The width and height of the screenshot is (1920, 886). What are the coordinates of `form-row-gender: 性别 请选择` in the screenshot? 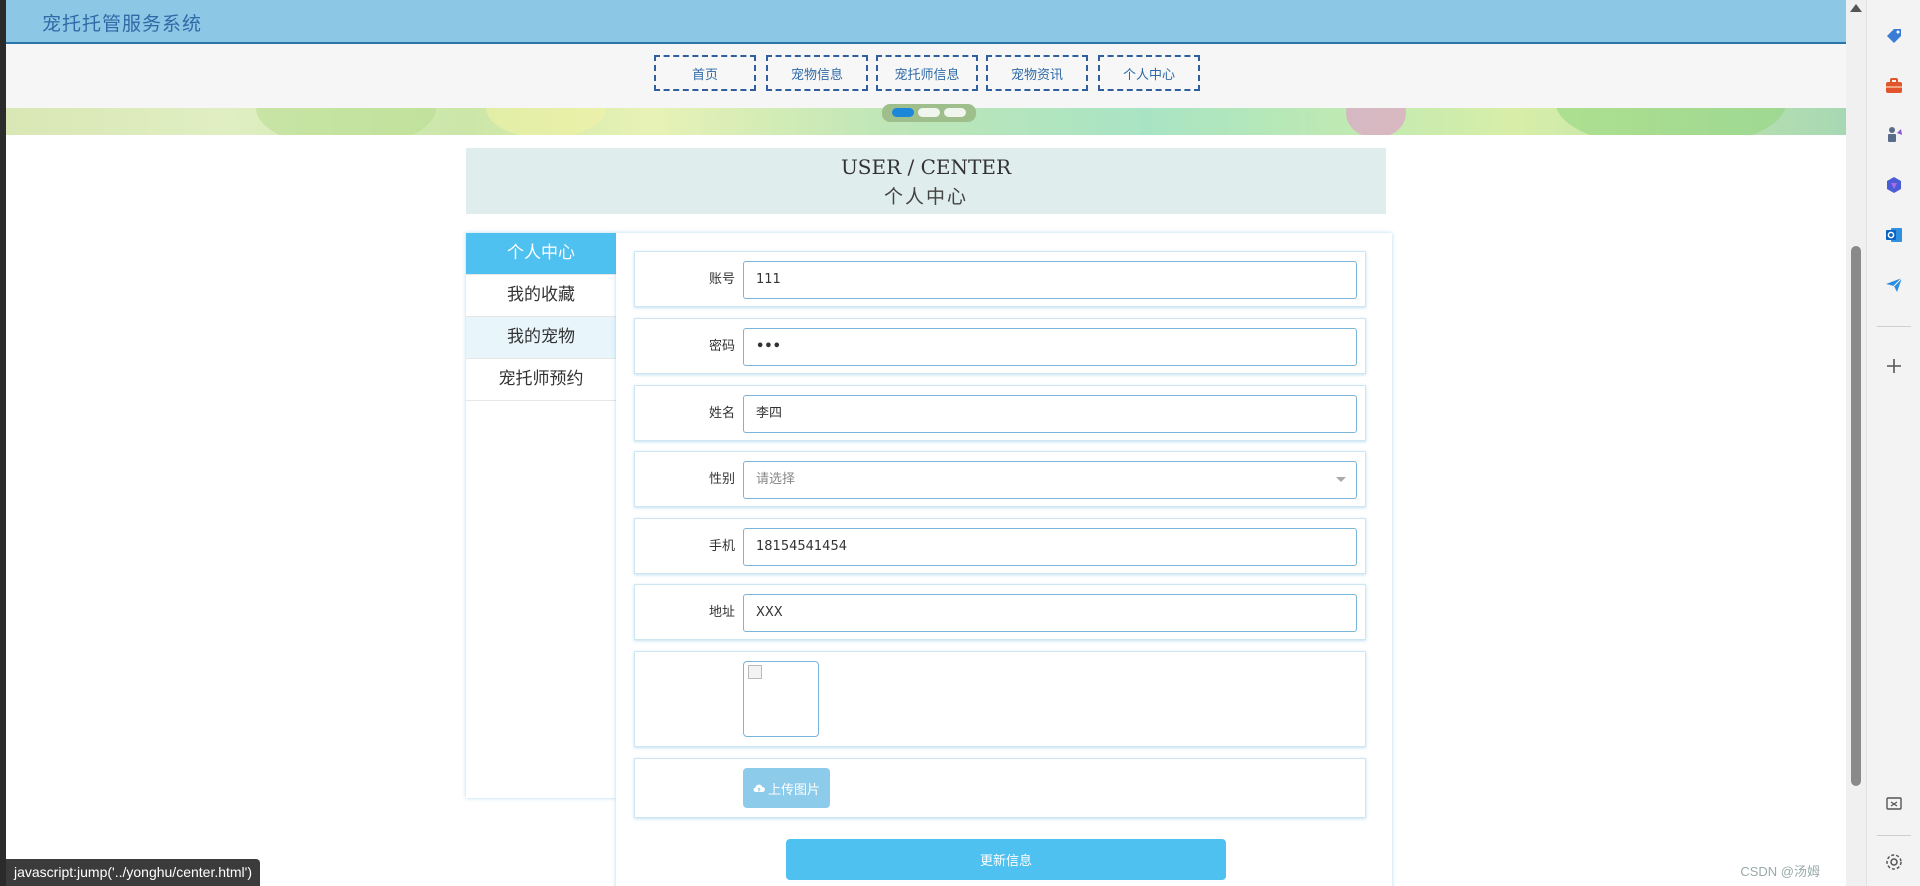 It's located at (1000, 479).